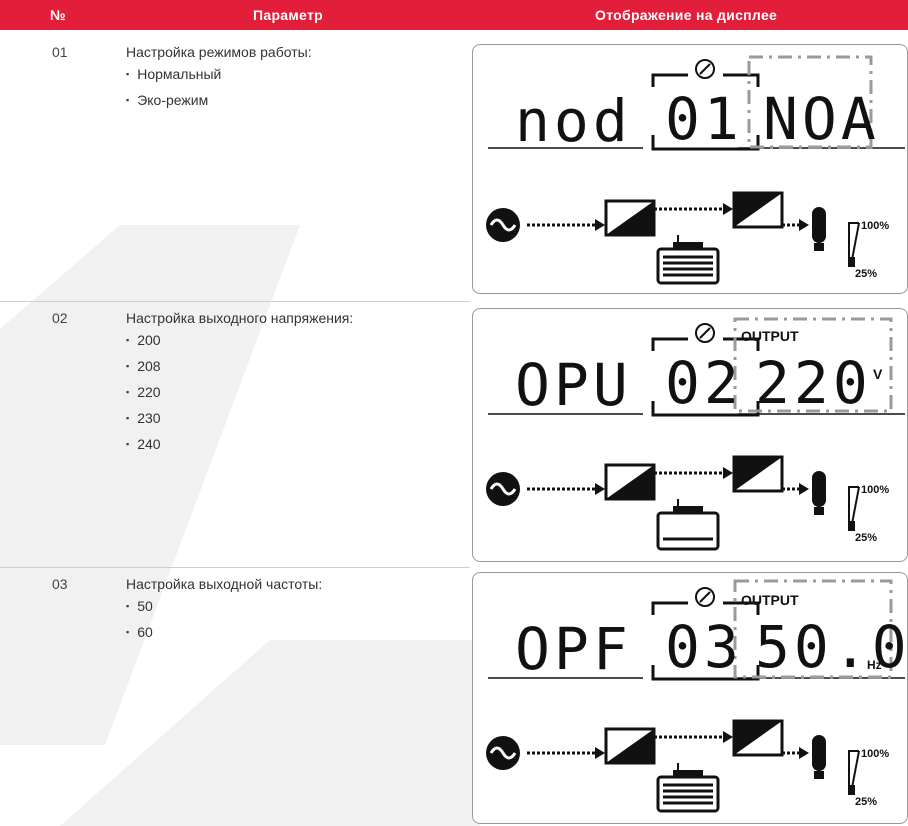 The width and height of the screenshot is (908, 826). I want to click on header-parameter: Параметр, so click(288, 15).